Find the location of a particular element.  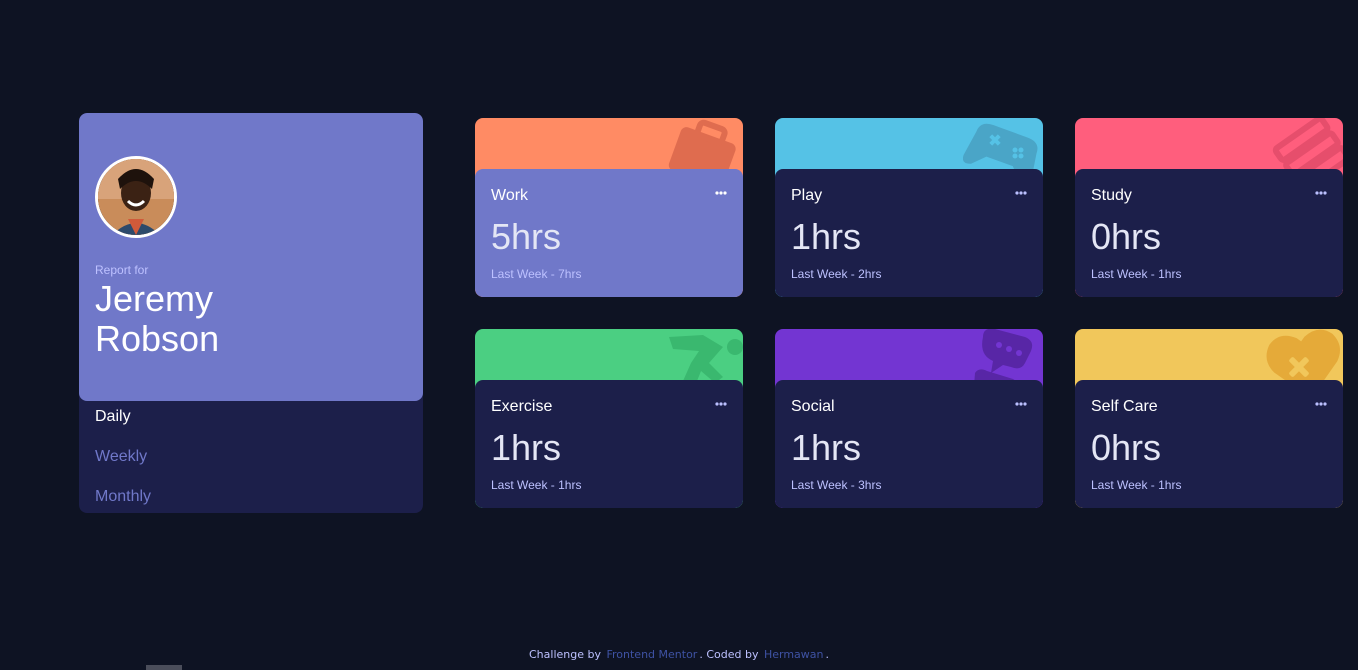

footer-middle: . Coded by is located at coordinates (729, 654).